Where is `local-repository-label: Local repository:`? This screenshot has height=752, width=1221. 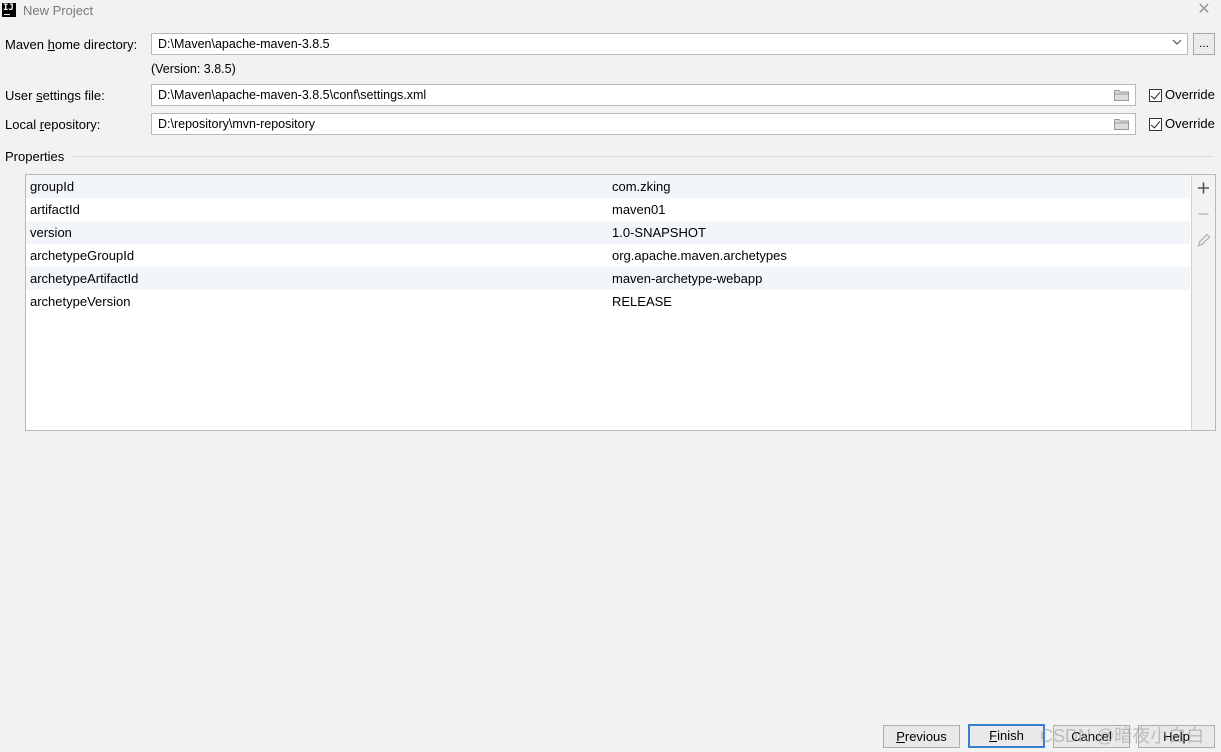
local-repository-label: Local repository: is located at coordinates (53, 124).